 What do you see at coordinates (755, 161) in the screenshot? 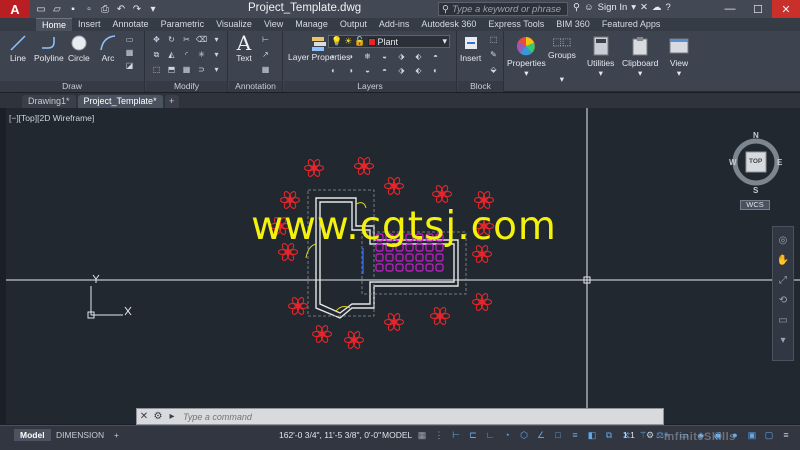
I see `viewcube-top-face: TOP` at bounding box center [755, 161].